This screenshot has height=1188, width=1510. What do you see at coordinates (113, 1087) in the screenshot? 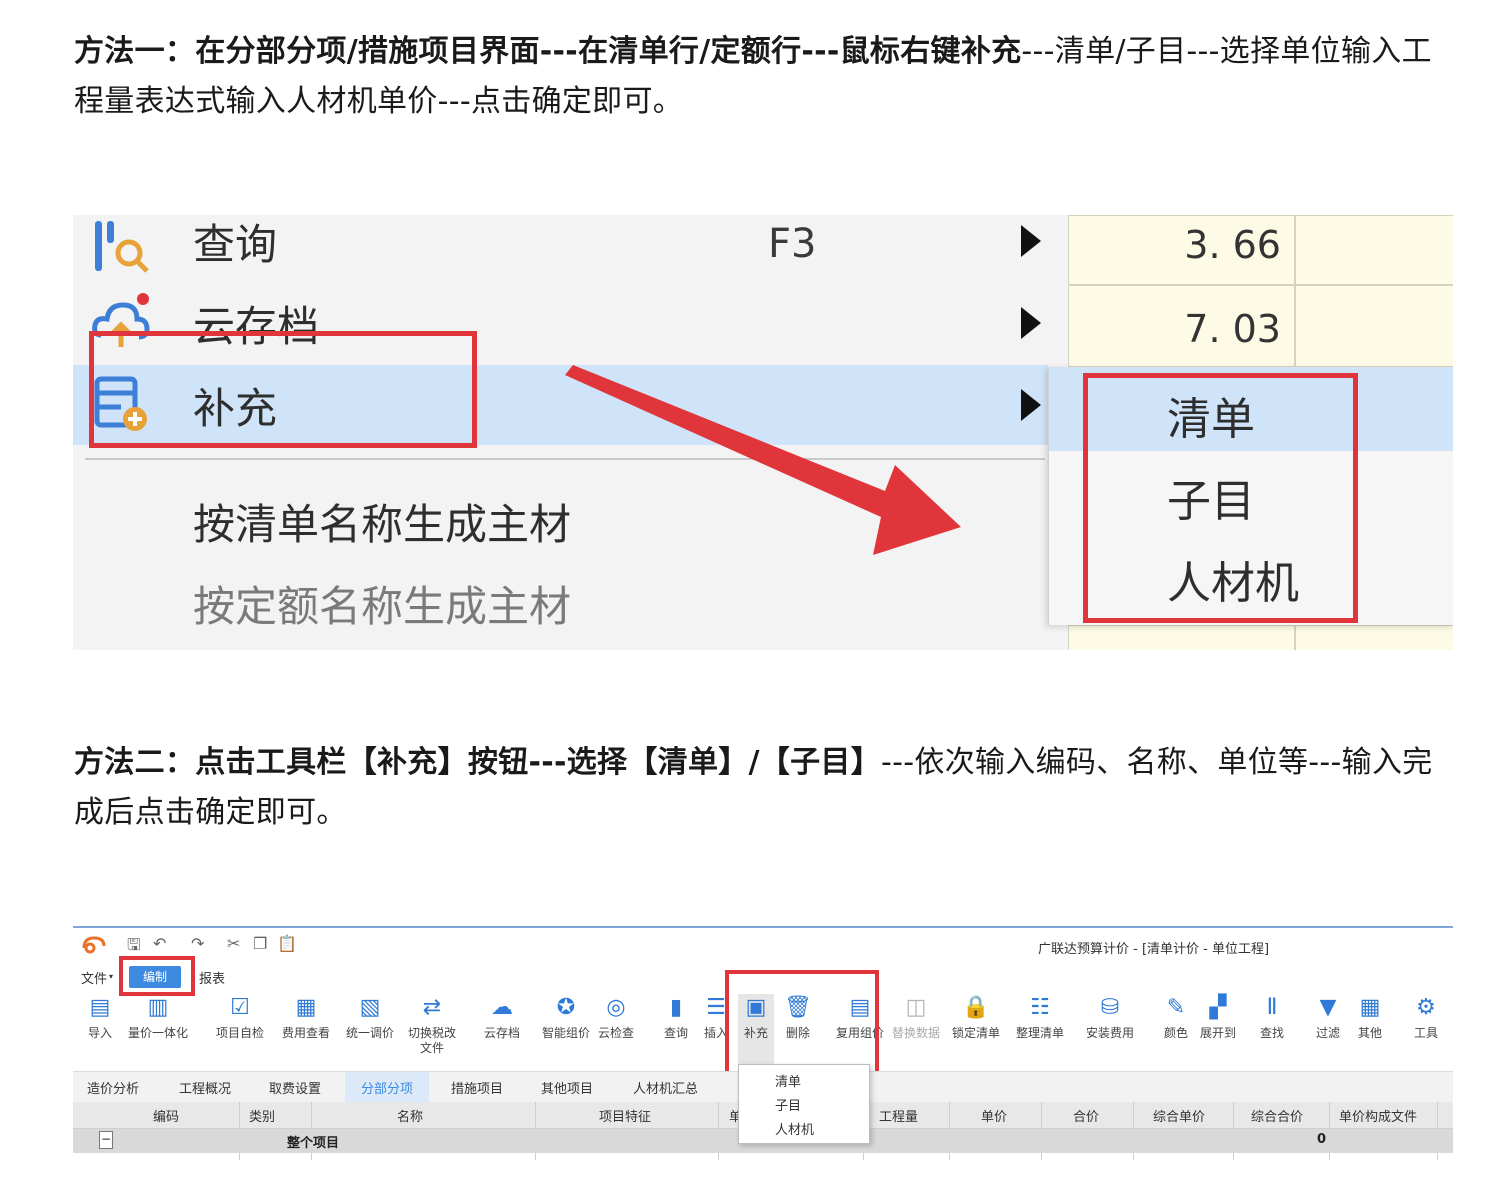
I see `tab-cost-analysis: 造价分析` at bounding box center [113, 1087].